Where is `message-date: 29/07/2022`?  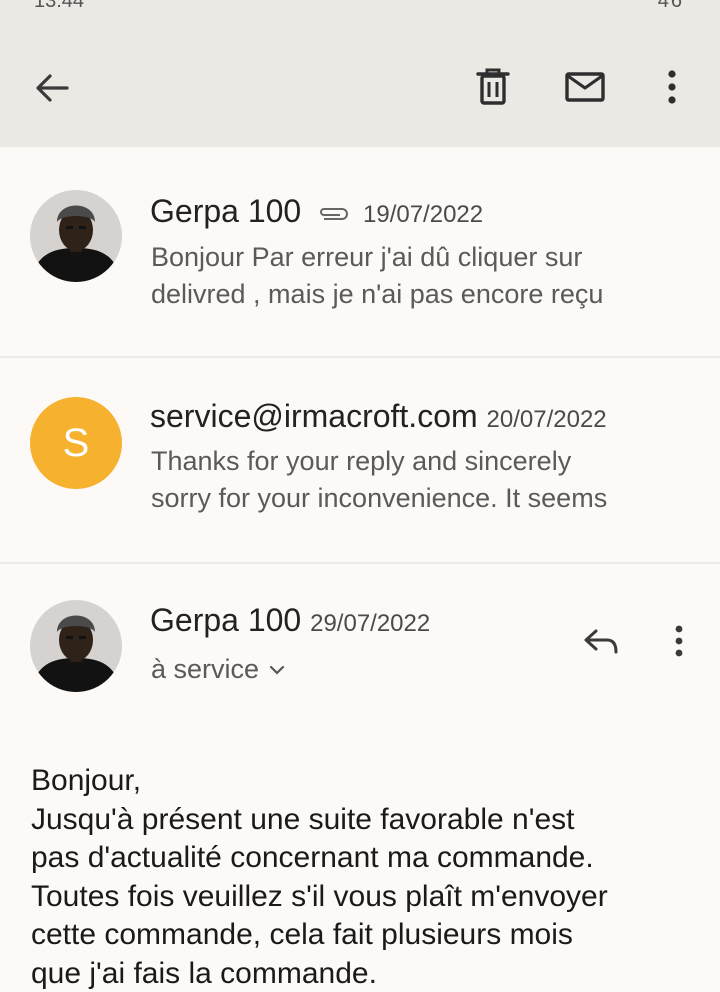 message-date: 29/07/2022 is located at coordinates (370, 623).